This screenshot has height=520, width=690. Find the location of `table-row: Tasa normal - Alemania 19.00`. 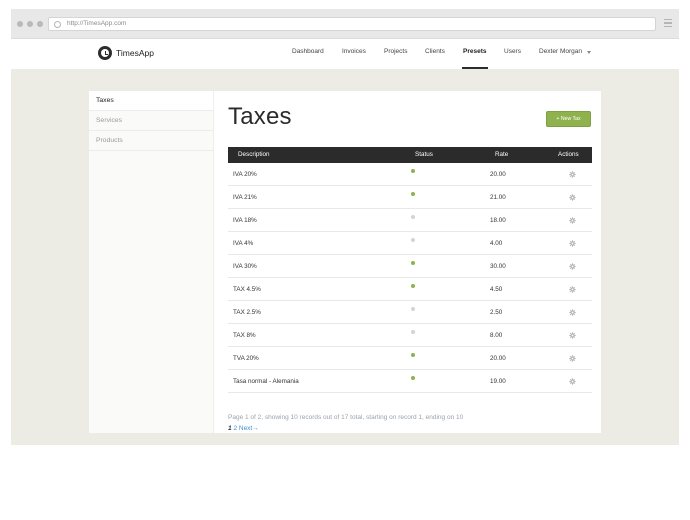

table-row: Tasa normal - Alemania 19.00 is located at coordinates (410, 381).